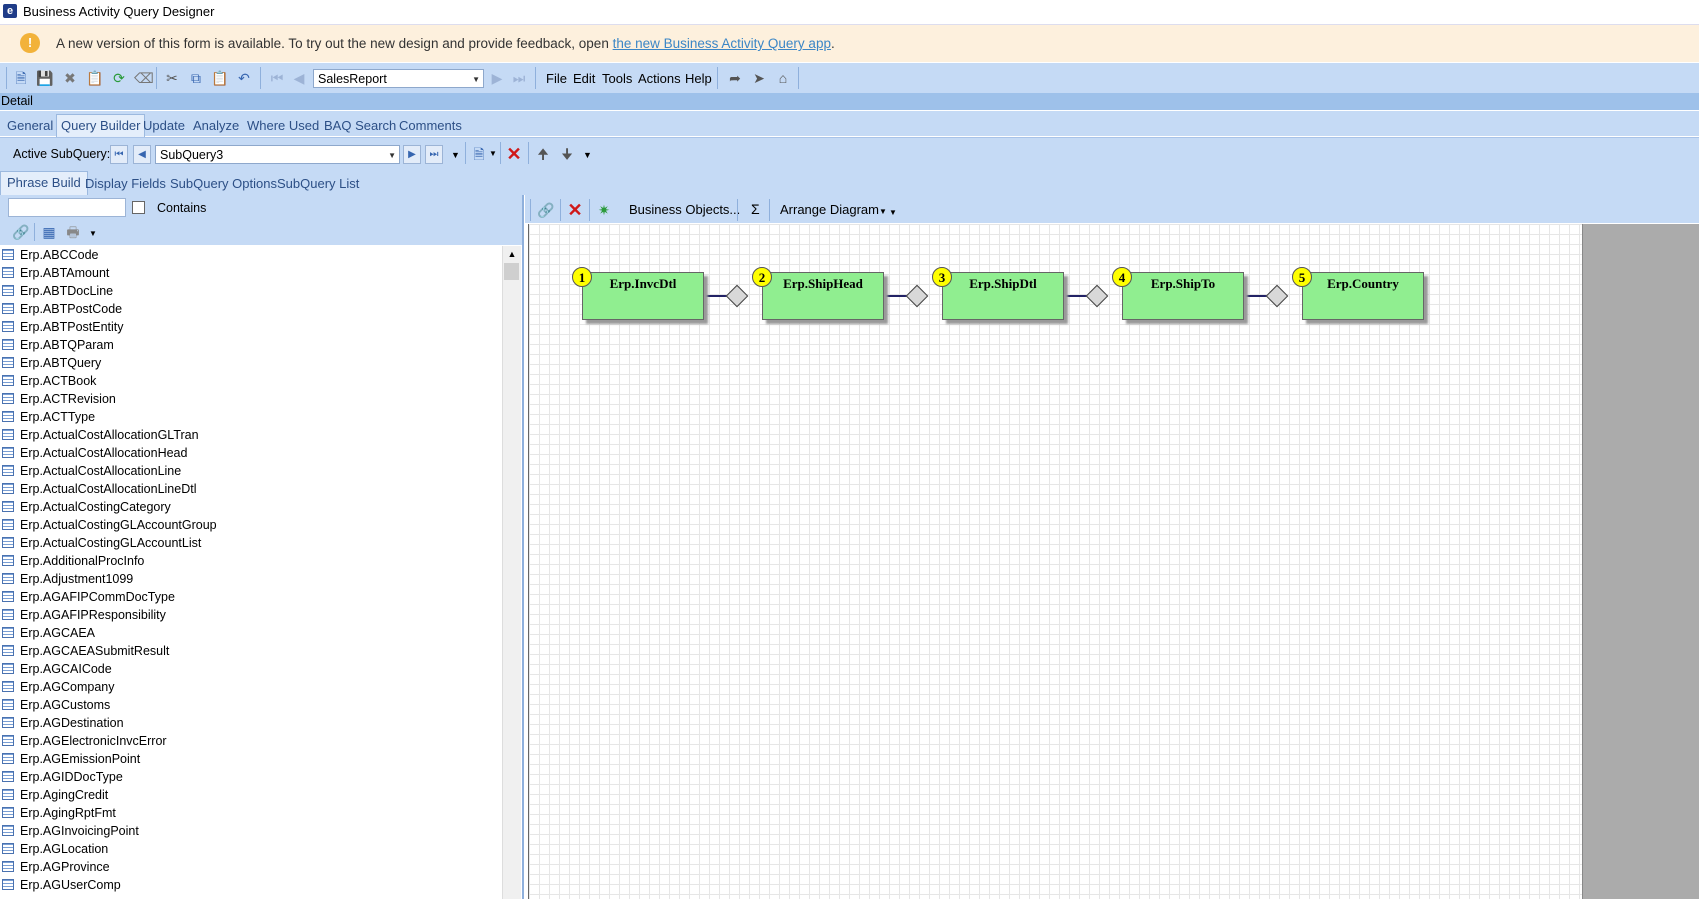 Image resolution: width=1699 pixels, height=899 pixels. What do you see at coordinates (251, 399) in the screenshot?
I see `table-list-item: Erp.ACTRevision` at bounding box center [251, 399].